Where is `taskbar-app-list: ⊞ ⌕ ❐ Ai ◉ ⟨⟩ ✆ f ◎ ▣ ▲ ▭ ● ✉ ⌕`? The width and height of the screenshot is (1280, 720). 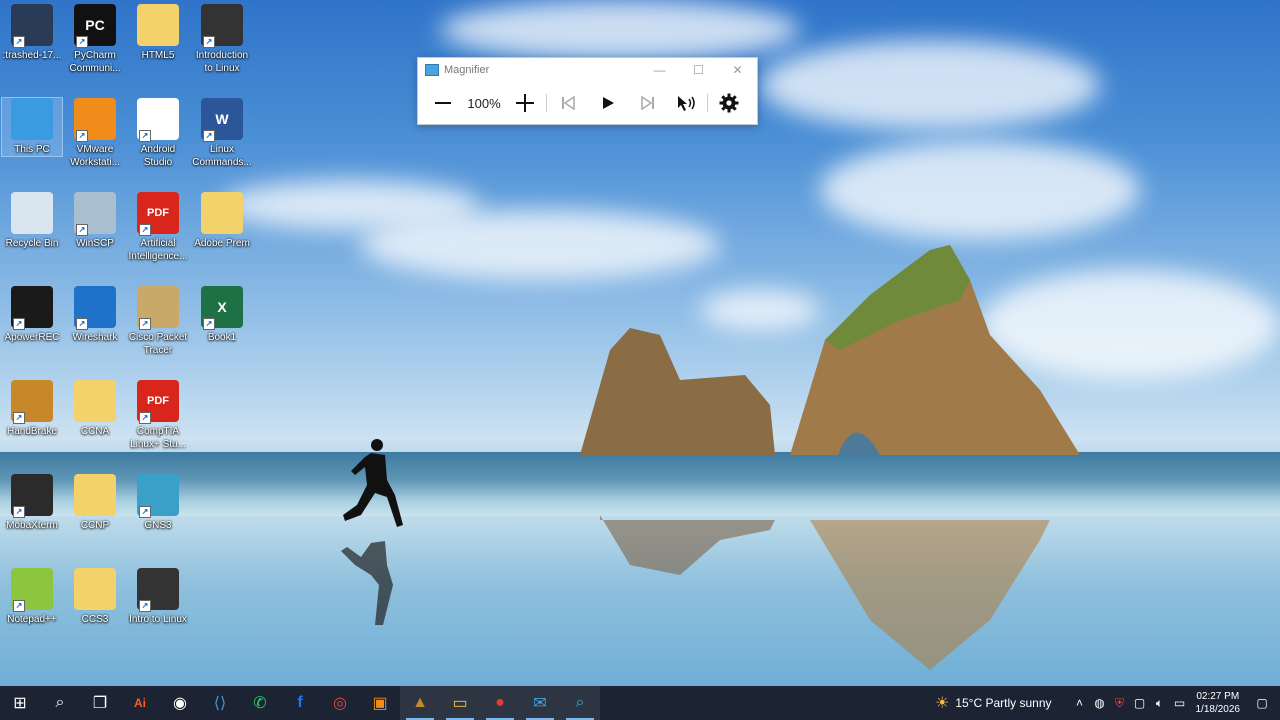
taskbar-app-list: ⊞ ⌕ ❐ Ai ◉ ⟨⟩ ✆ f ◎ ▣ ▲ ▭ ● ✉ ⌕ is located at coordinates (300, 703).